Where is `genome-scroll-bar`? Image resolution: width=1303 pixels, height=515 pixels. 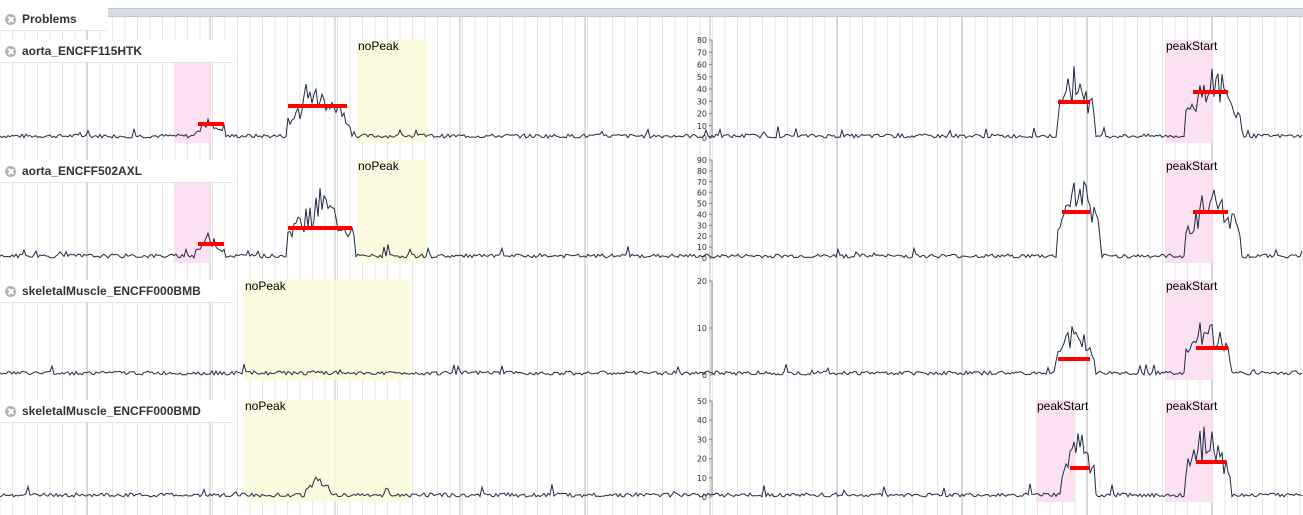 genome-scroll-bar is located at coordinates (705, 12).